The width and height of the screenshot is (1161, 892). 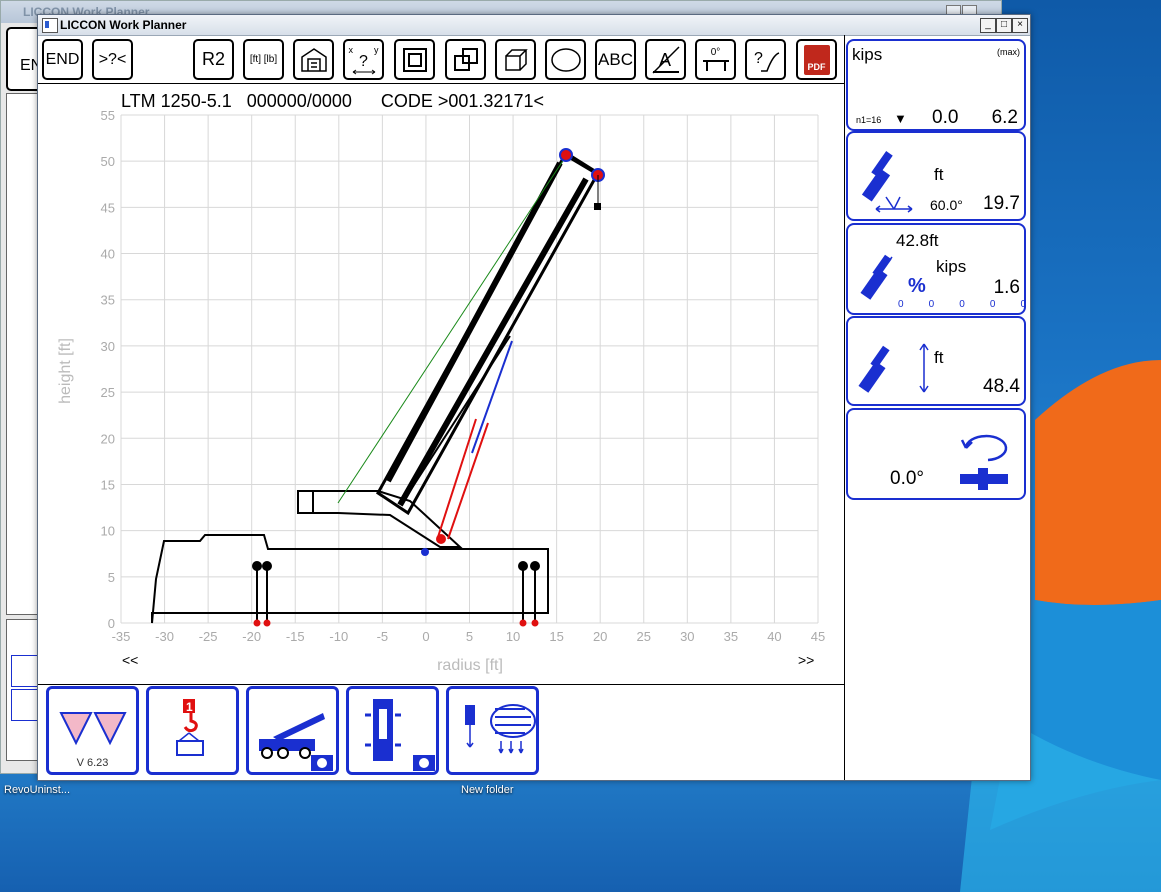 I want to click on hoist-cylinder-red, so click(x=457, y=478).